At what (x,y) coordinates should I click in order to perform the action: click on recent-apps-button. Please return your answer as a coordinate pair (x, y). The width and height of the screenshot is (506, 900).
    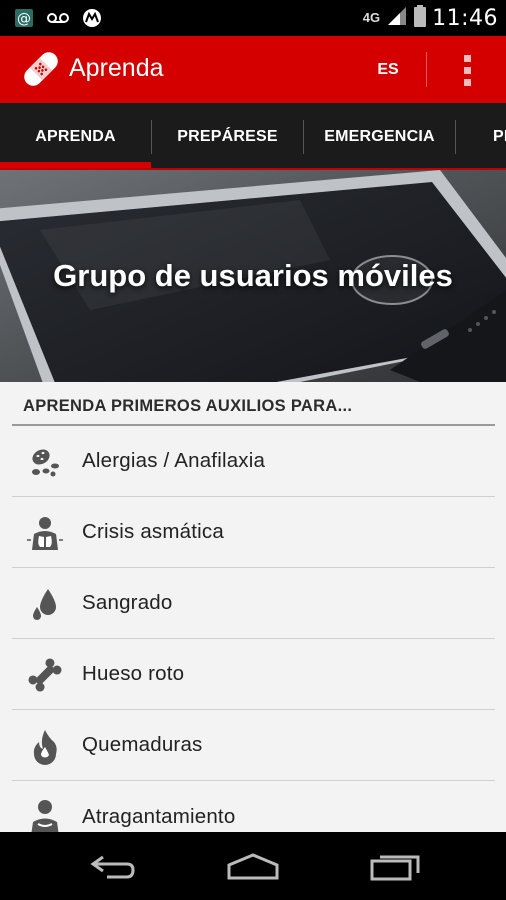
    Looking at the image, I should click on (395, 866).